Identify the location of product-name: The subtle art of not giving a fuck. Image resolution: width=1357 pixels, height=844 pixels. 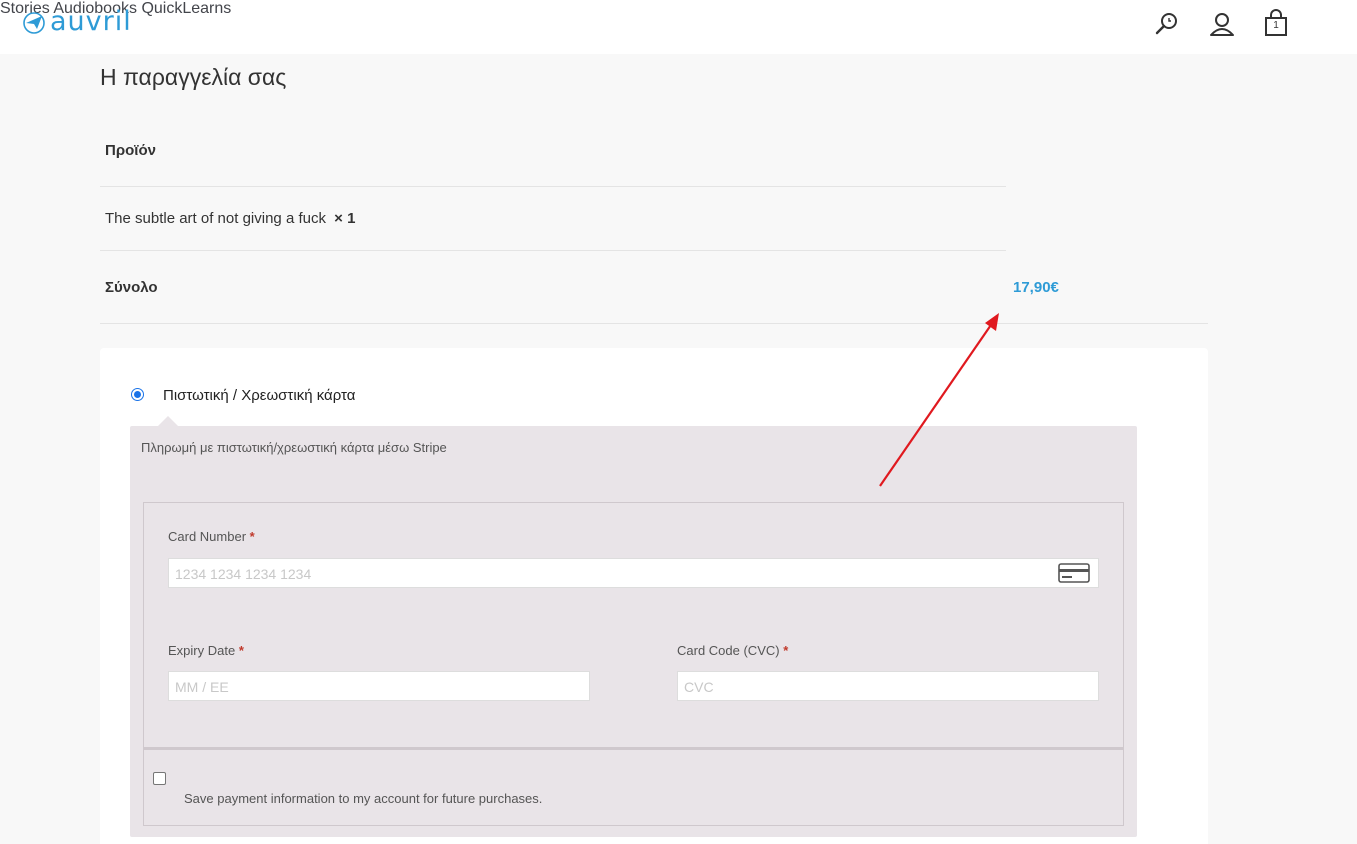
(215, 218).